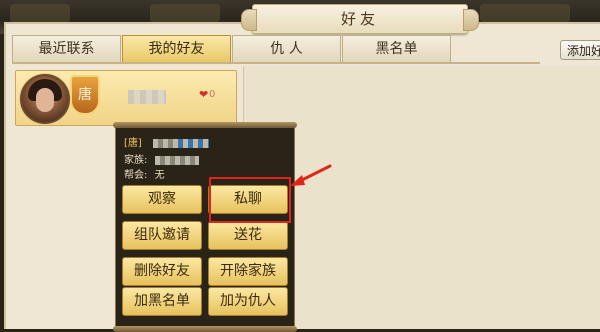 This screenshot has width=600, height=332. What do you see at coordinates (162, 271) in the screenshot?
I see `delete-friend-button: 删除好友` at bounding box center [162, 271].